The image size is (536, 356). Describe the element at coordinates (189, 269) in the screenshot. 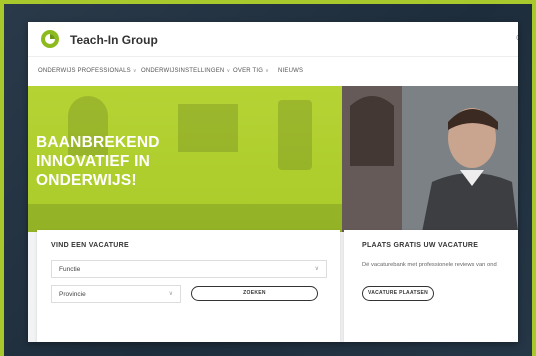

I see `function-select: Functie ∨` at that location.